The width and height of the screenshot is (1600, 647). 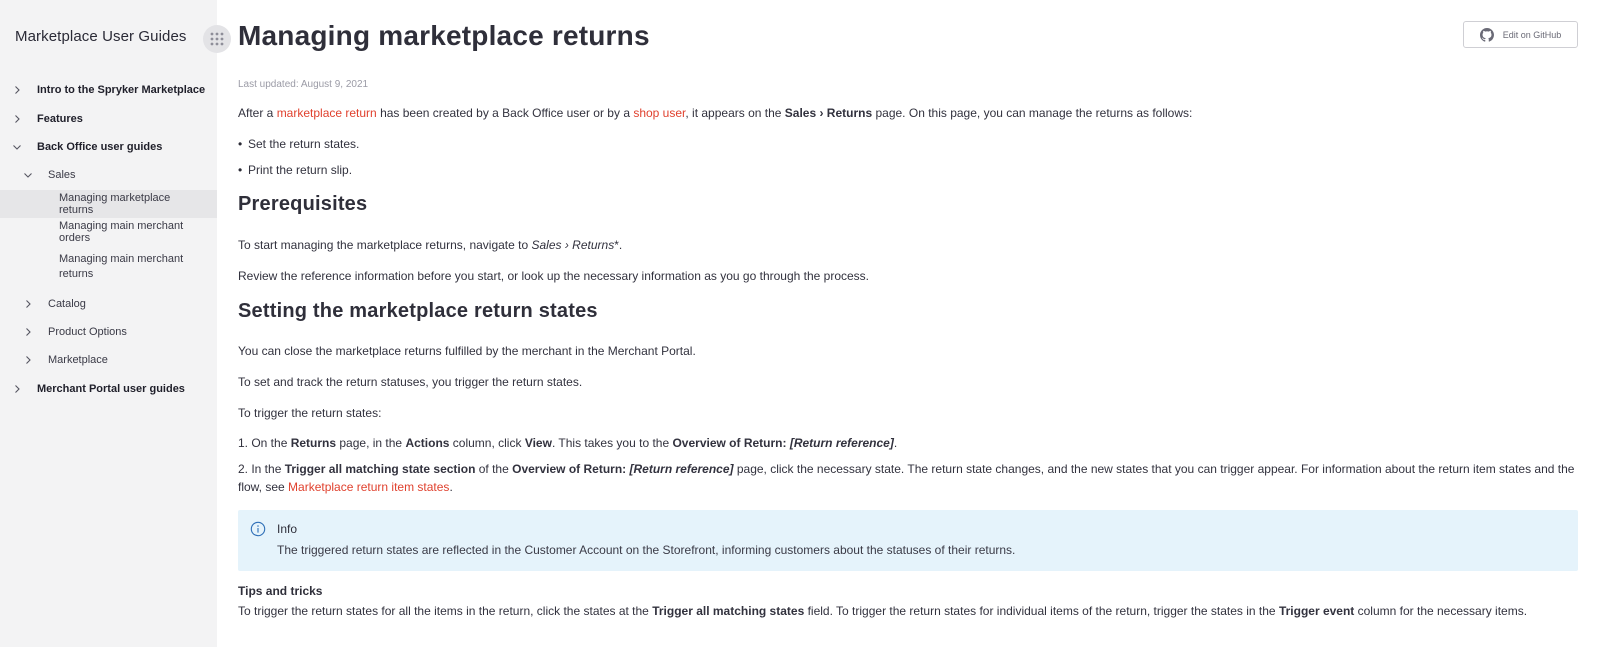 What do you see at coordinates (280, 591) in the screenshot?
I see `tips-heading: Tips and tricks` at bounding box center [280, 591].